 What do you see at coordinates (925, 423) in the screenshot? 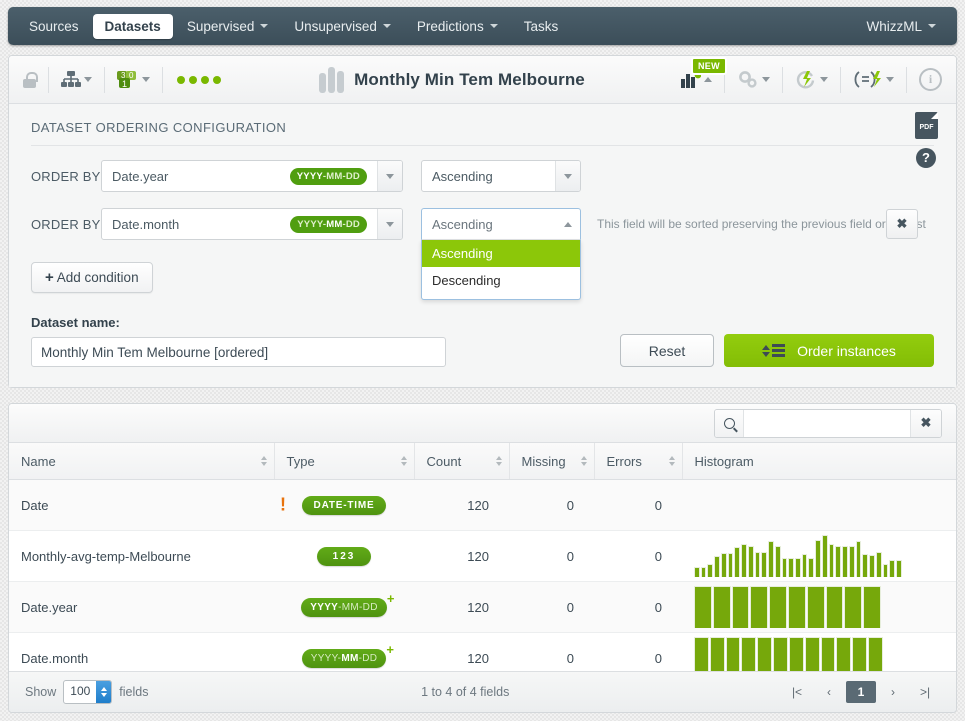
I see `clear-search-button: ✖` at bounding box center [925, 423].